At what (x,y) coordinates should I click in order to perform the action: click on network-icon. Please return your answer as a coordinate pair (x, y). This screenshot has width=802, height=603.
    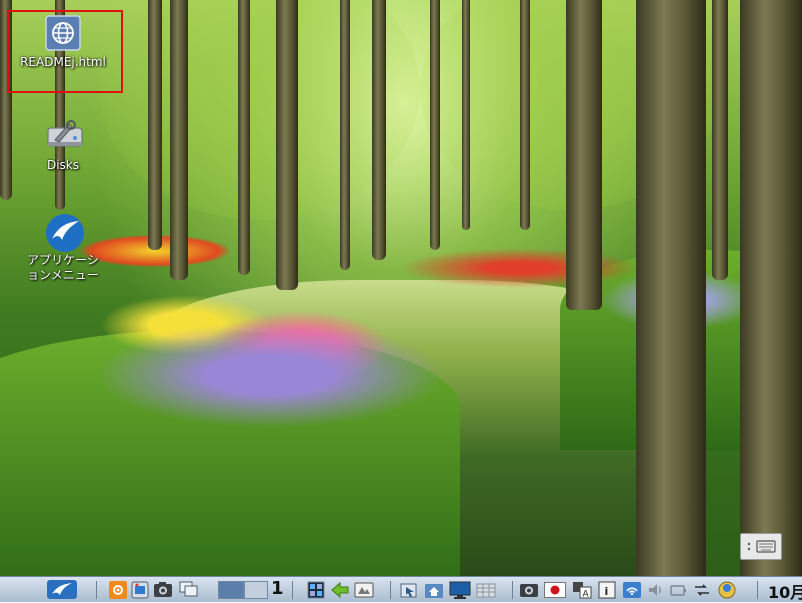
    Looking at the image, I should click on (632, 589).